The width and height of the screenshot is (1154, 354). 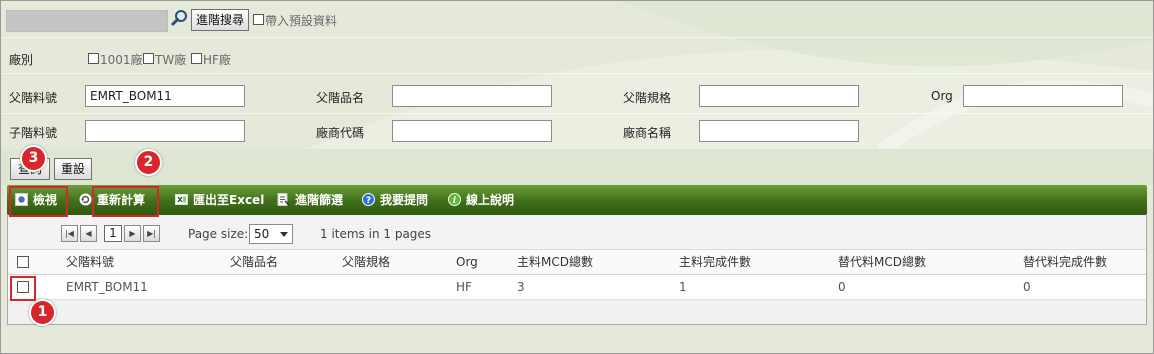 I want to click on excel-icon, so click(x=181, y=199).